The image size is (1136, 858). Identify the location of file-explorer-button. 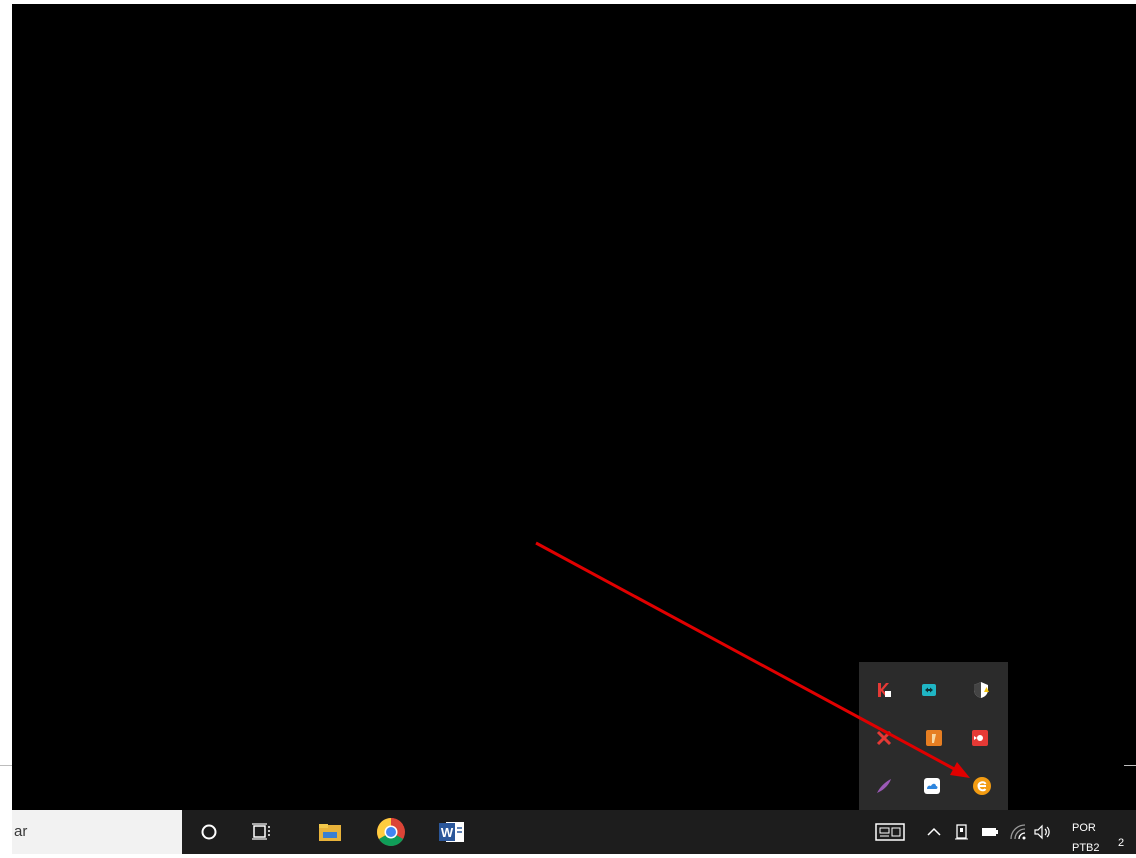
(330, 832).